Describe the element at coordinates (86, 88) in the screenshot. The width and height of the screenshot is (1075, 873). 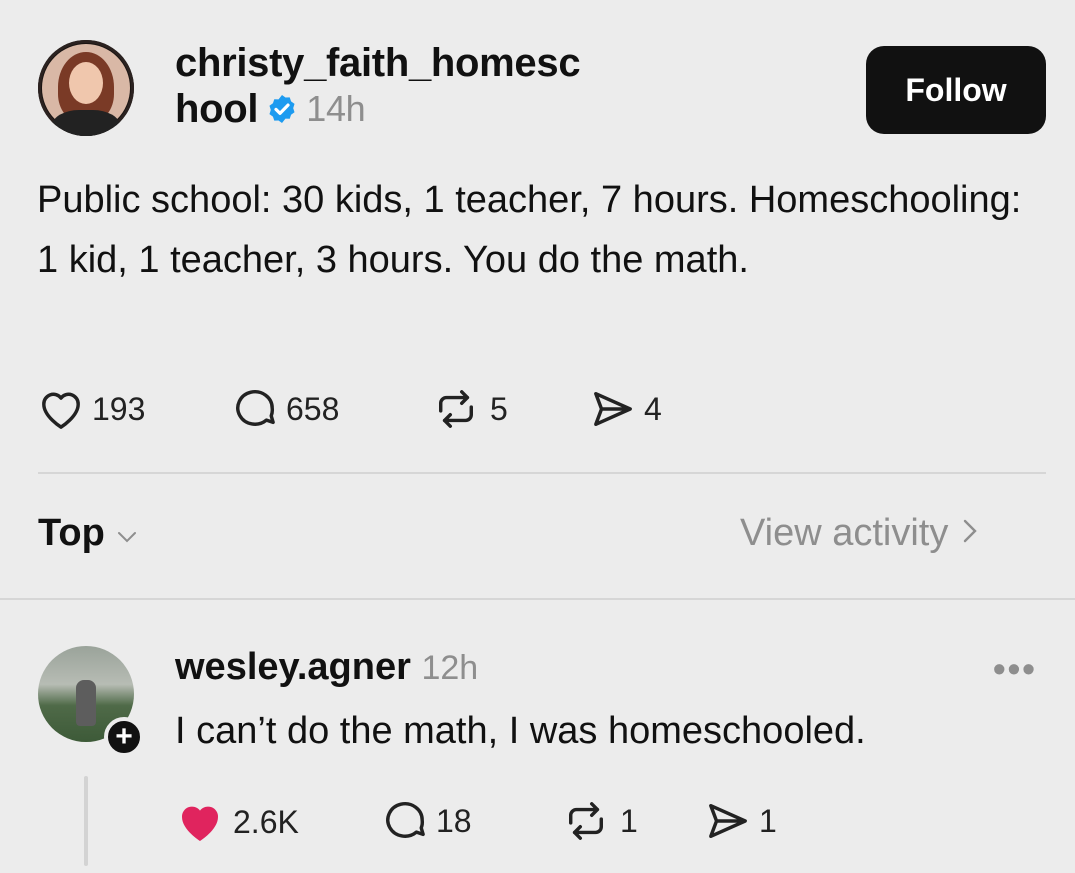
I see `post-author-avatar` at that location.